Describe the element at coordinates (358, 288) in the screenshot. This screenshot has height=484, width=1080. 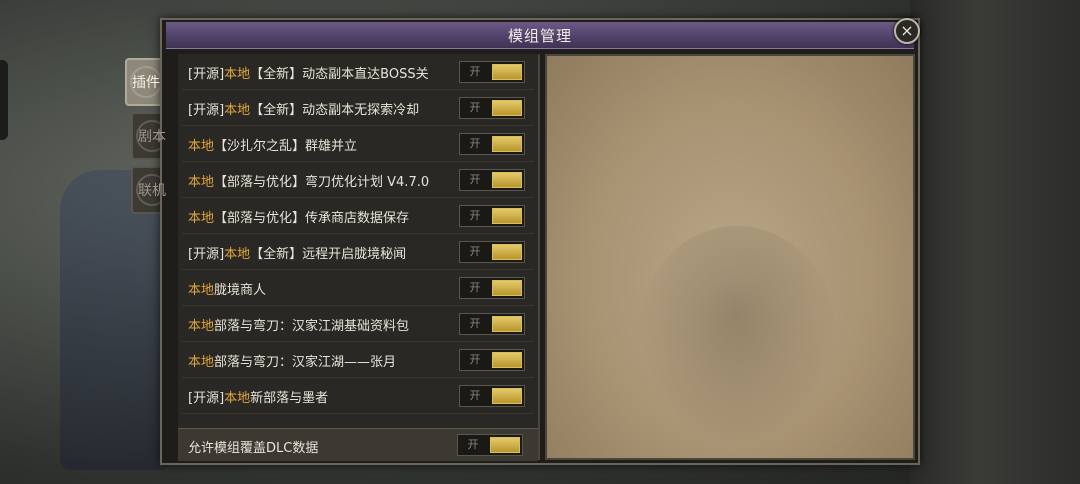
I see `mod-row: 本地胧境商人 开` at that location.